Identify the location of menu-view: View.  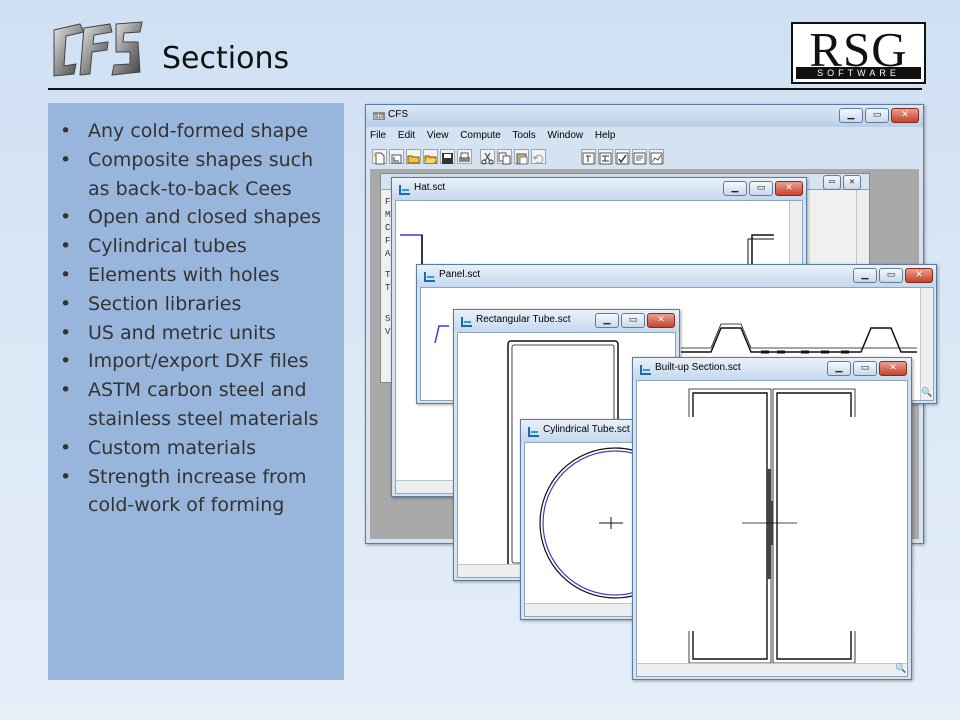
(438, 135).